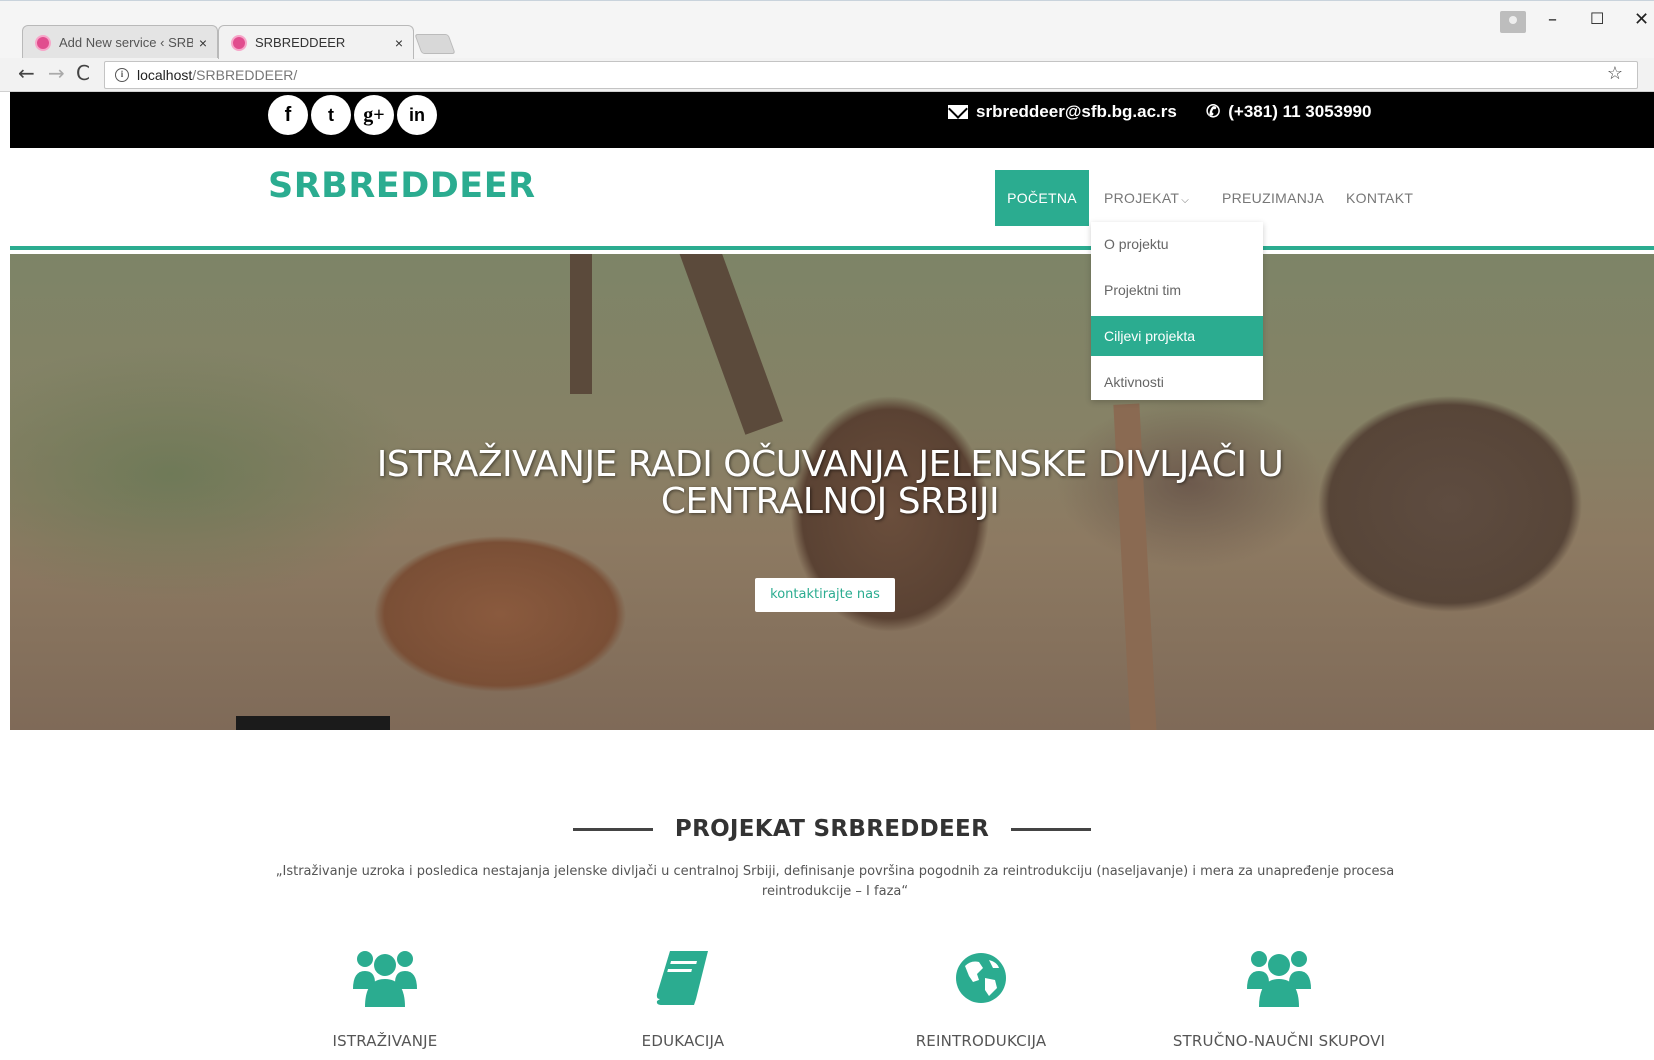  What do you see at coordinates (1300, 111) in the screenshot?
I see `phone-text: (+381) 11 3053990` at bounding box center [1300, 111].